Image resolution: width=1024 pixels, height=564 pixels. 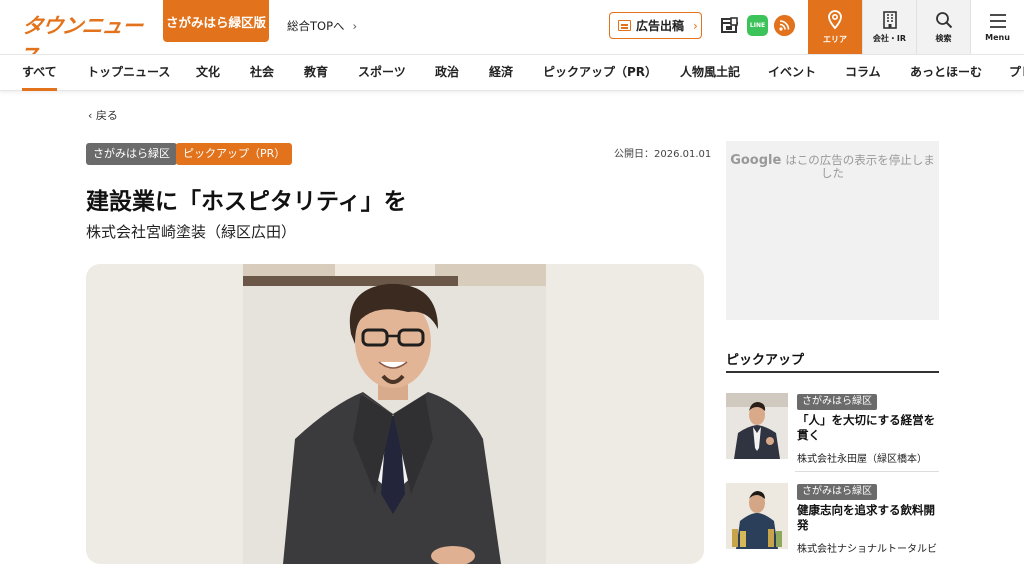 I want to click on top-link-label: 総合TOPへ, so click(x=316, y=26).